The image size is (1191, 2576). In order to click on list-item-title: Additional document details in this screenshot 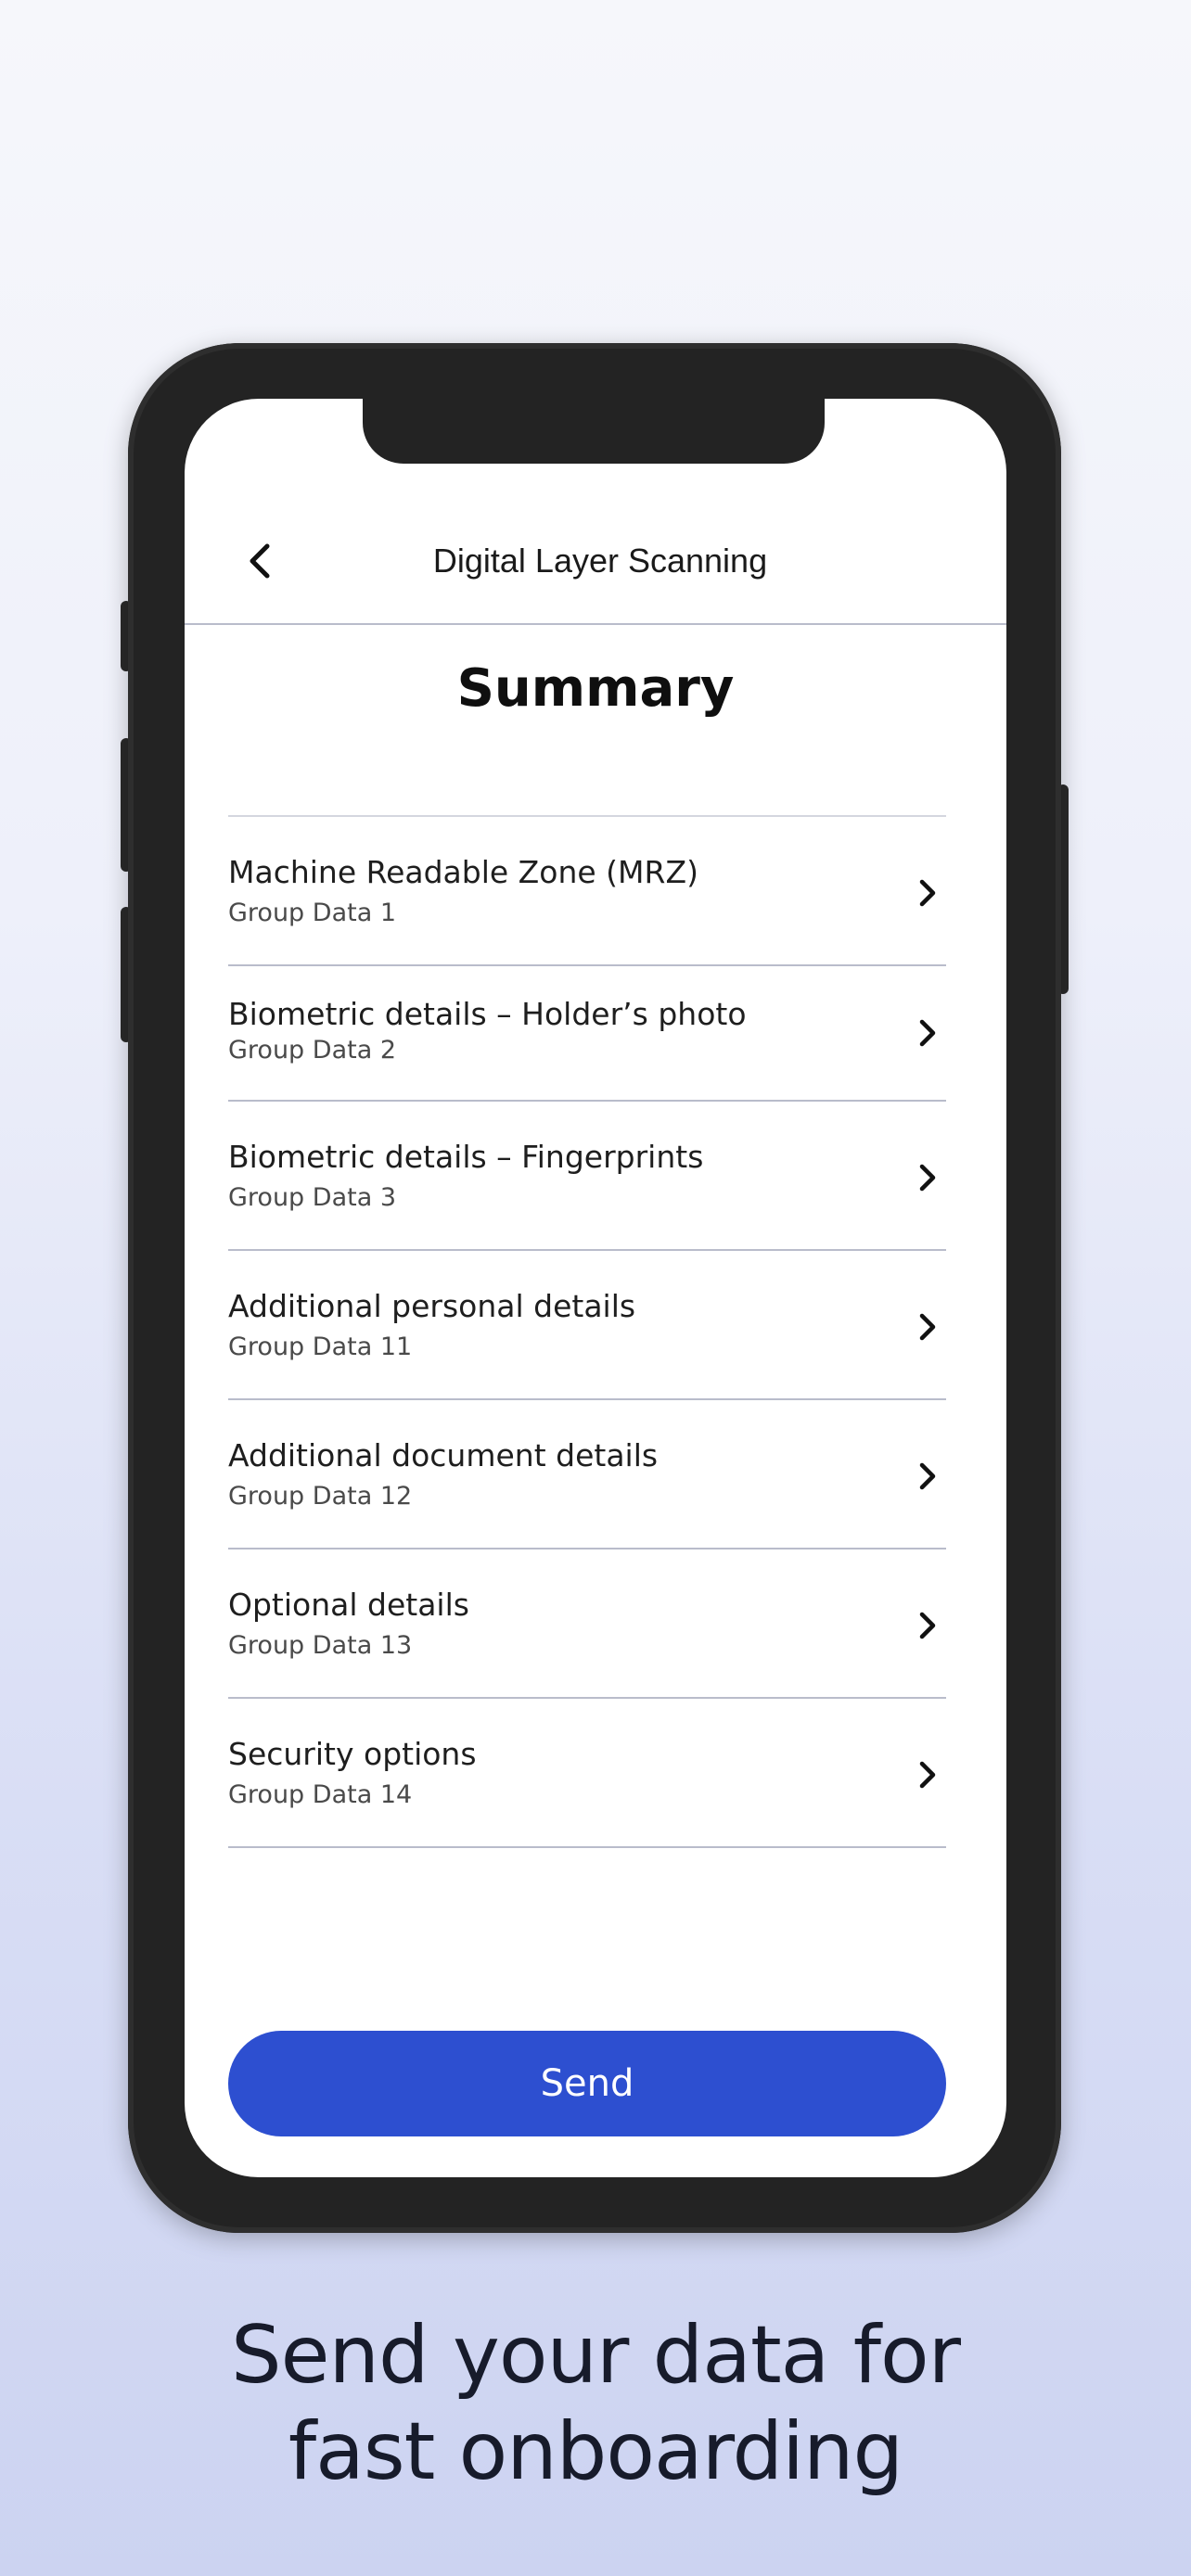, I will do `click(443, 1455)`.